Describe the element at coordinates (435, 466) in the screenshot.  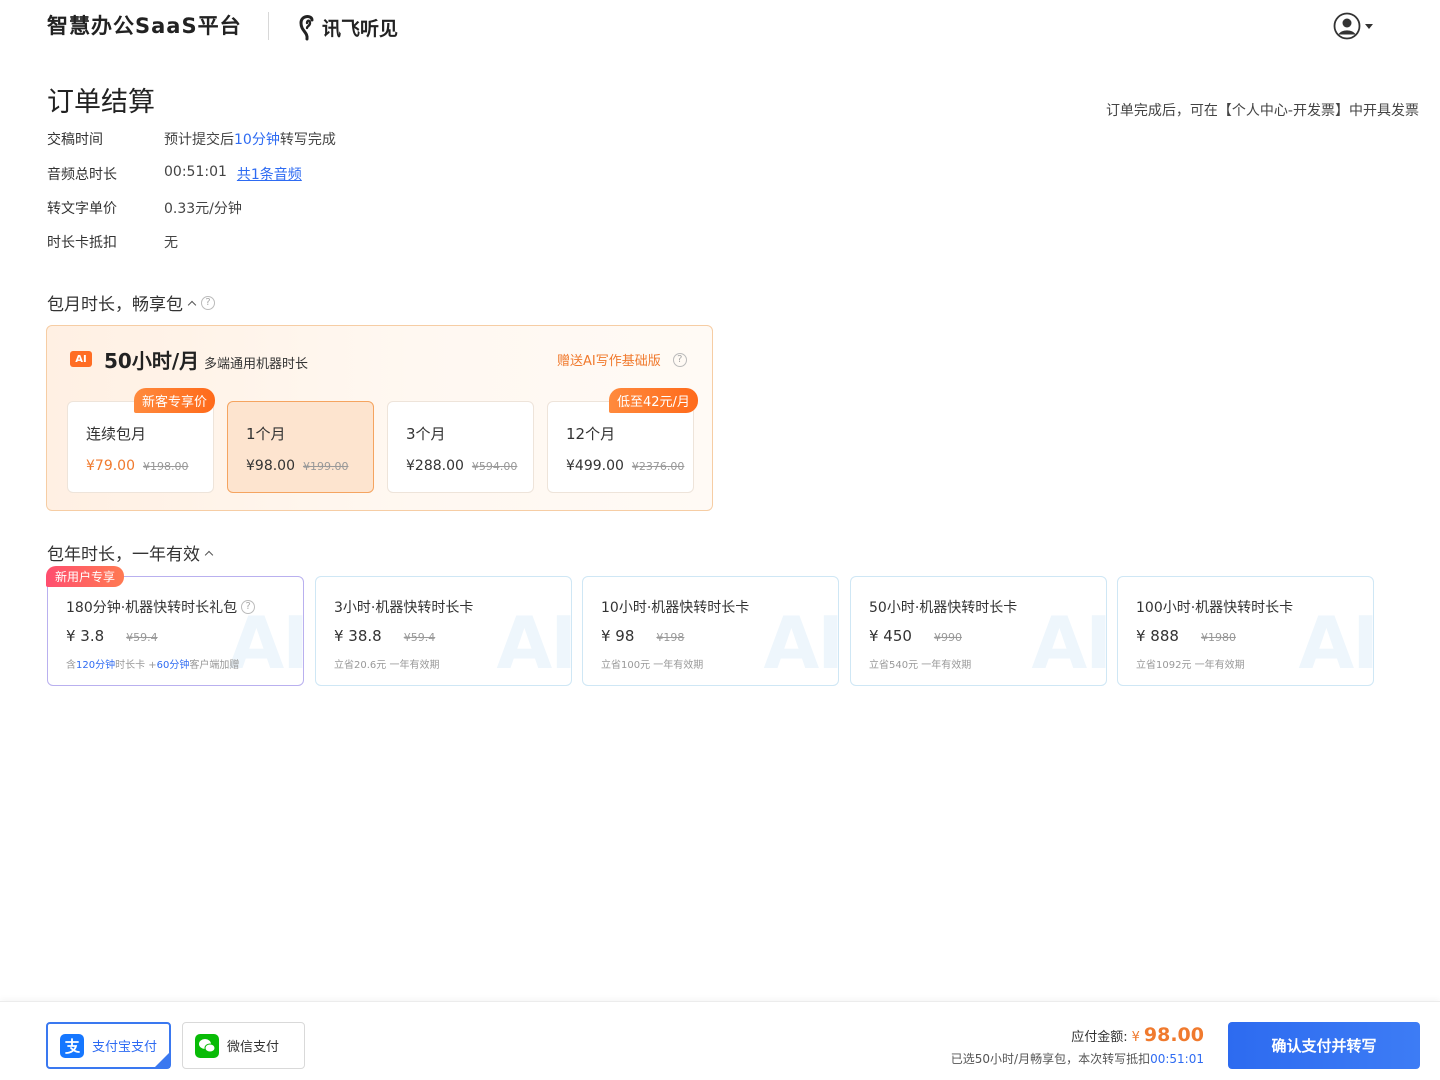
I see `price-current: ¥288.00` at that location.